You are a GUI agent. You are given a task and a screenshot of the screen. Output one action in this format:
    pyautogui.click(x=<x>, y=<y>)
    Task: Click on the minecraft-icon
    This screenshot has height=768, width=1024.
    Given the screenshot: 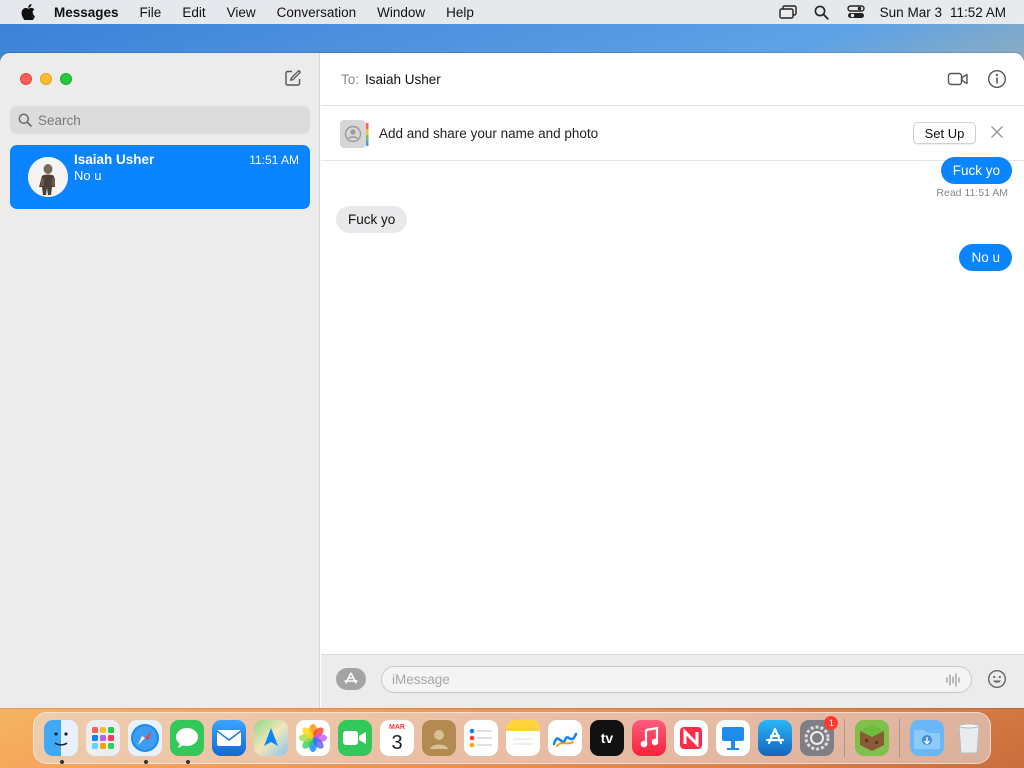 What is the action you would take?
    pyautogui.click(x=872, y=738)
    